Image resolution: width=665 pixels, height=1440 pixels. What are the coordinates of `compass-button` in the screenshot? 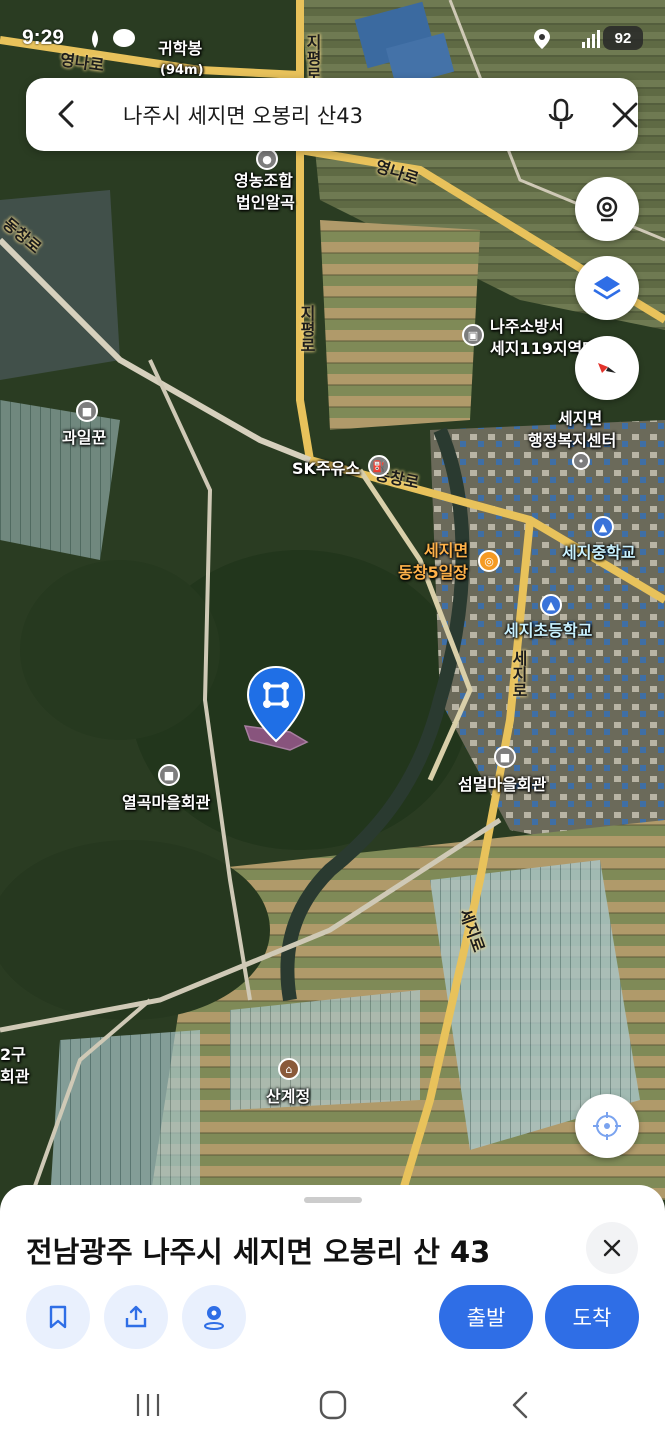 It's located at (607, 368).